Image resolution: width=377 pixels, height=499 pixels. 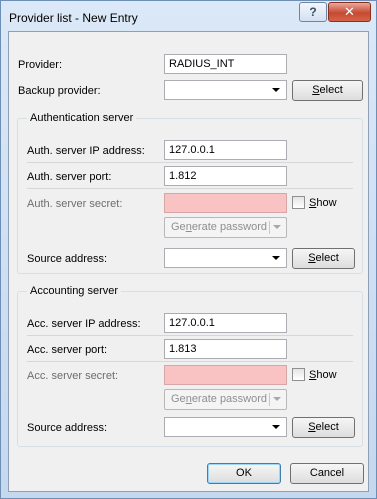 I want to click on auth-server-port-input: 1.812, so click(x=225, y=176).